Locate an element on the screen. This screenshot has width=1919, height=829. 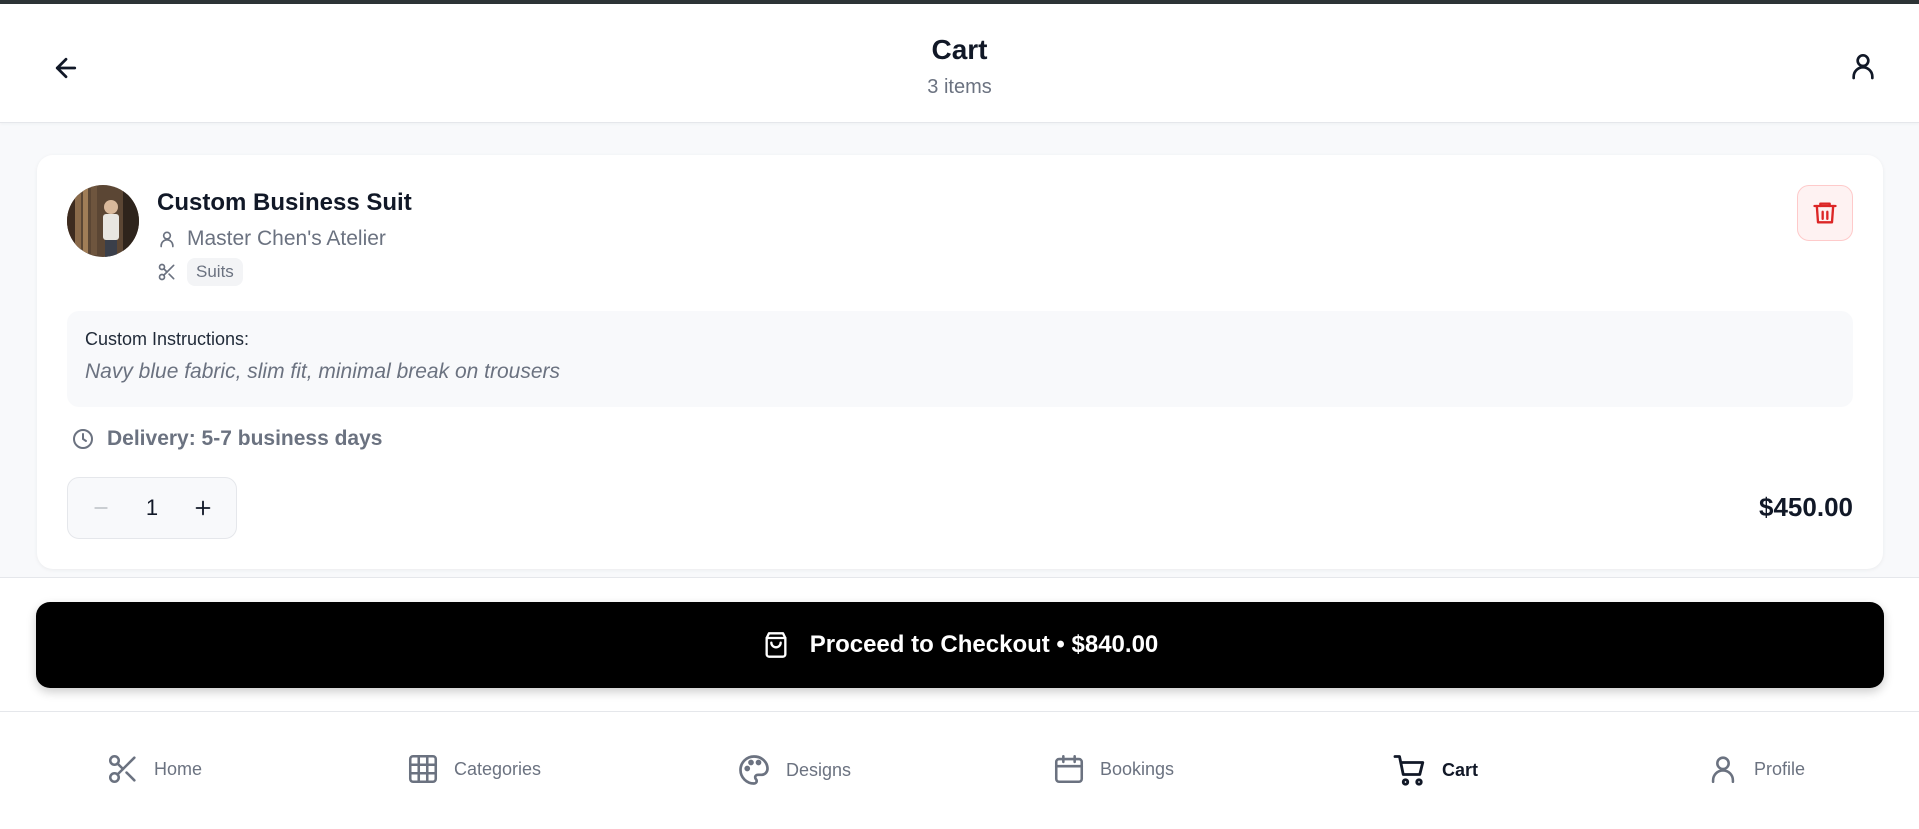
trash-icon is located at coordinates (1825, 213).